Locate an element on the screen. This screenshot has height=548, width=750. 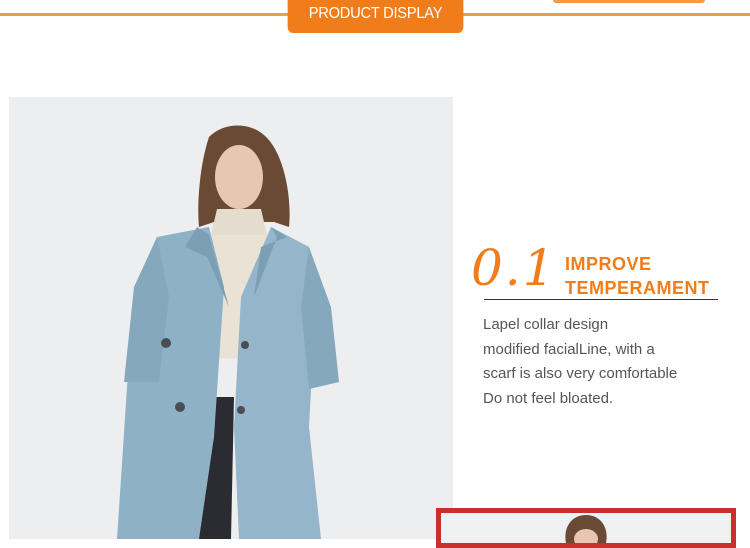
feature-heading-line-2: TEMPERAMENT is located at coordinates (637, 288).